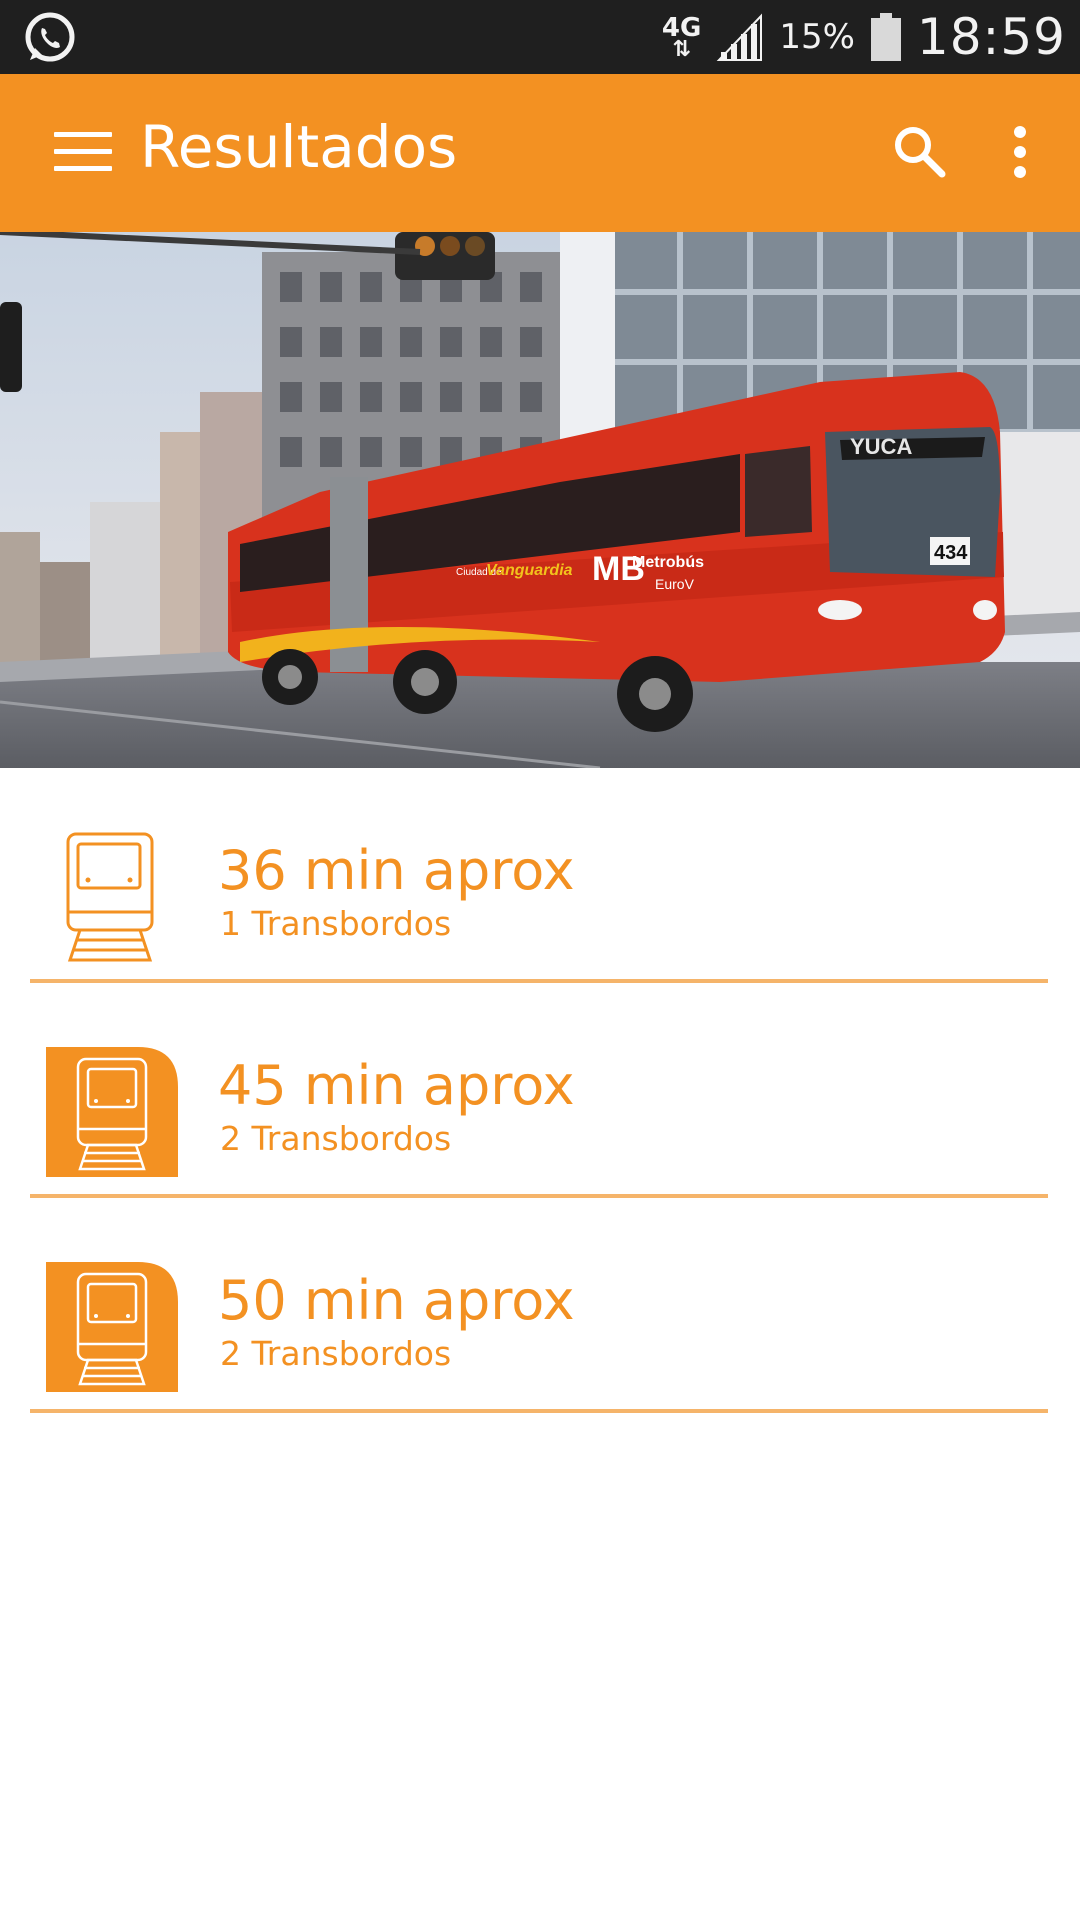  I want to click on bus-slogan: Vanguardia, so click(529, 570).